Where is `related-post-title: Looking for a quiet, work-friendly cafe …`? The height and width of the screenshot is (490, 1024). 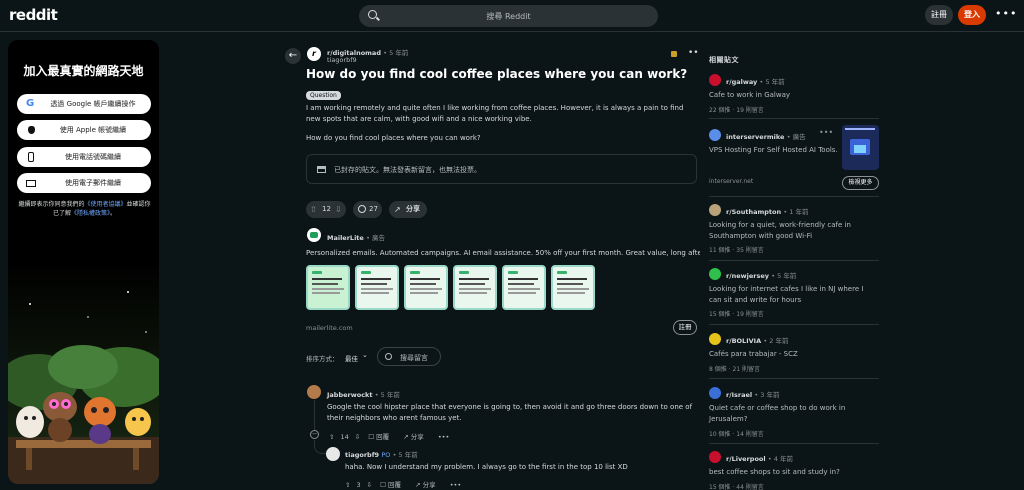 related-post-title: Looking for a quiet, work-friendly cafe … is located at coordinates (784, 230).